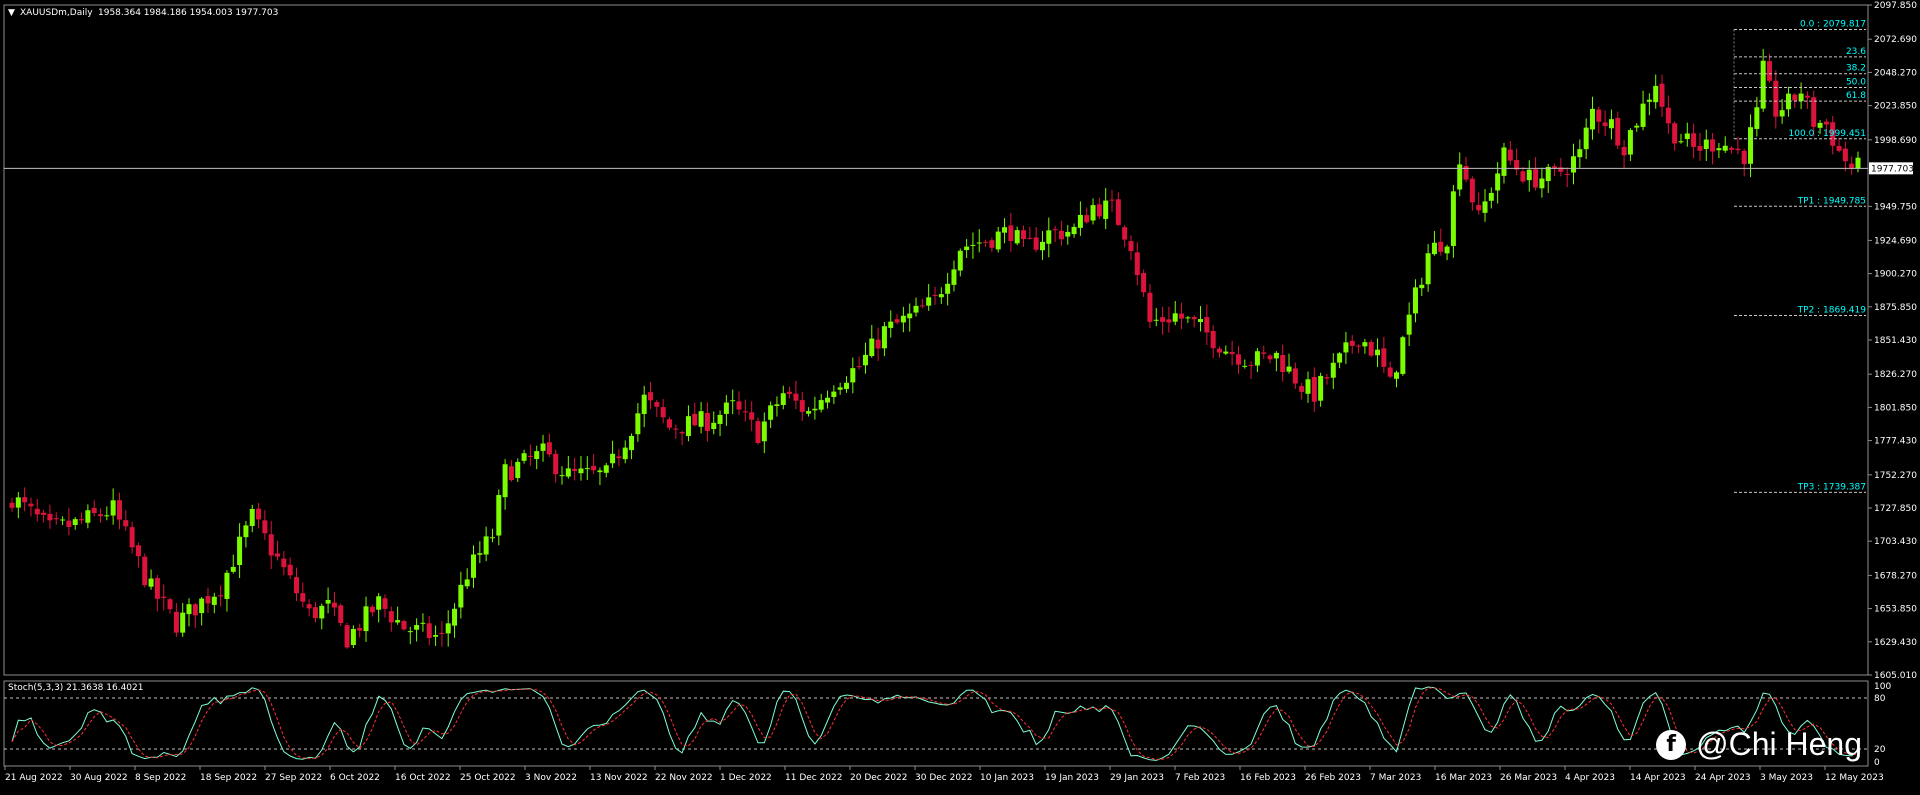 This screenshot has width=1920, height=795. I want to click on price-tick-label: 1703.430, so click(1895, 542).